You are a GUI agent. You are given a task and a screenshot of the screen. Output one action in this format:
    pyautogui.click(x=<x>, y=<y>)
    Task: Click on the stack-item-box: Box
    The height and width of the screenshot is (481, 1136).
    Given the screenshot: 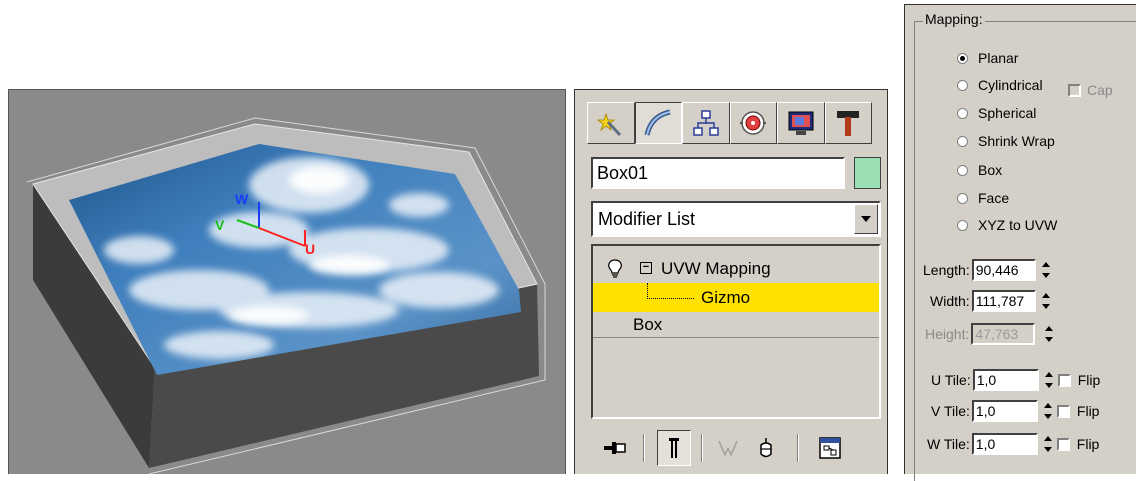 What is the action you would take?
    pyautogui.click(x=736, y=325)
    